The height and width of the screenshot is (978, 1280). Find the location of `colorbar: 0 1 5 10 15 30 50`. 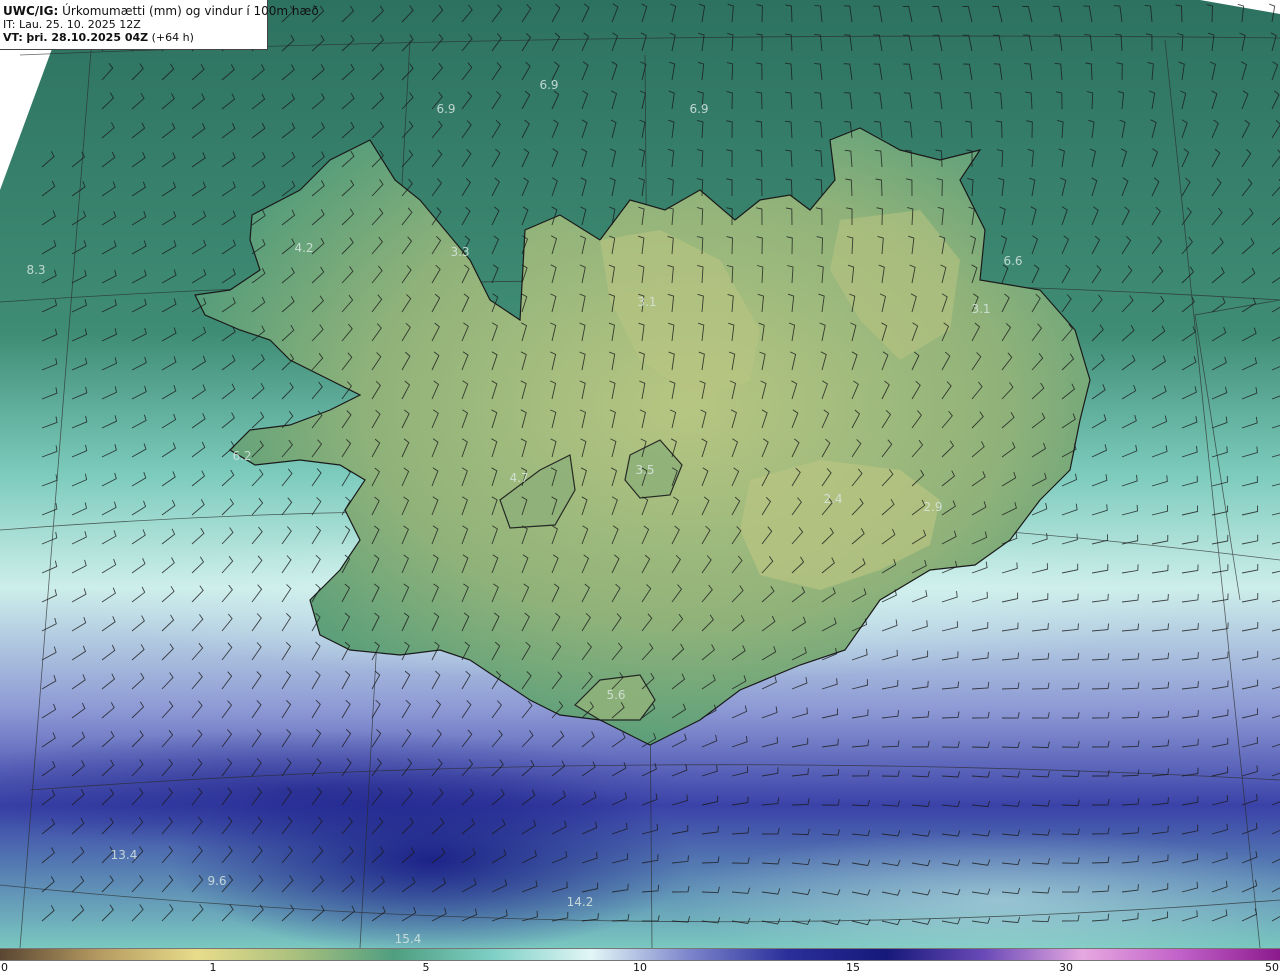

colorbar: 0 1 5 10 15 30 50 is located at coordinates (640, 963).